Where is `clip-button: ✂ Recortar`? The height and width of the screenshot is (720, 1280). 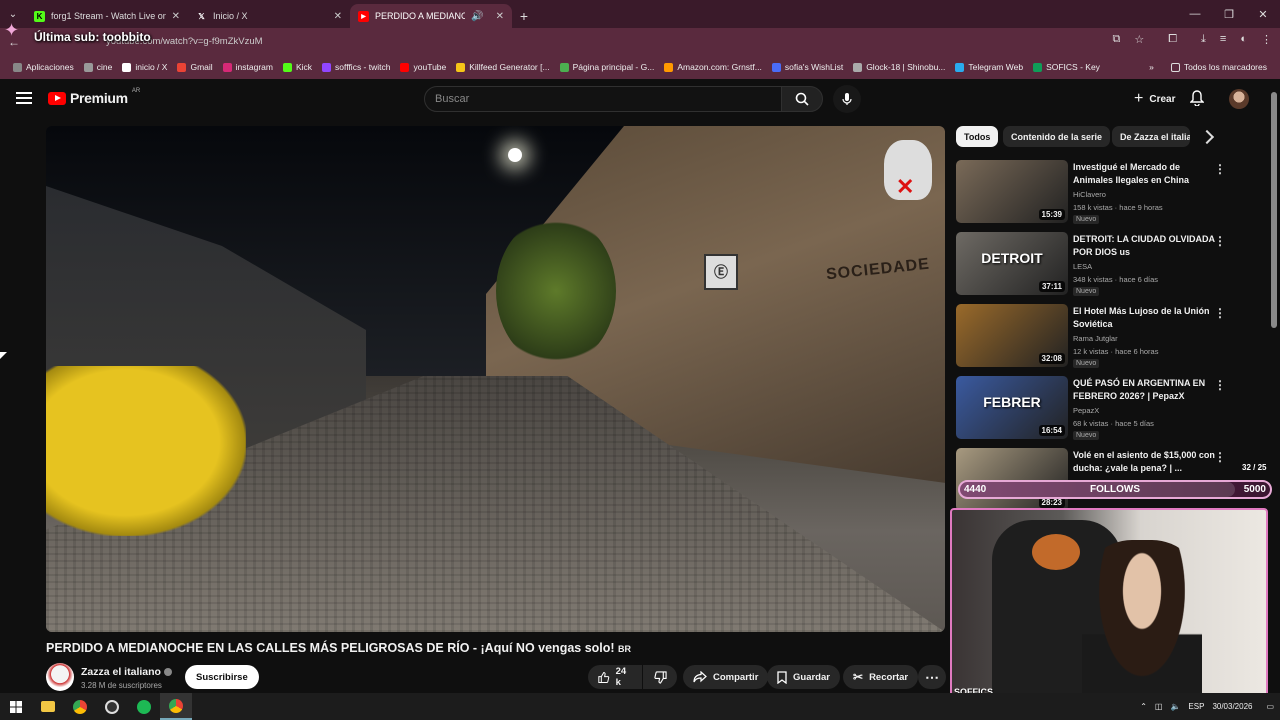
clip-button: ✂ Recortar is located at coordinates (881, 677).